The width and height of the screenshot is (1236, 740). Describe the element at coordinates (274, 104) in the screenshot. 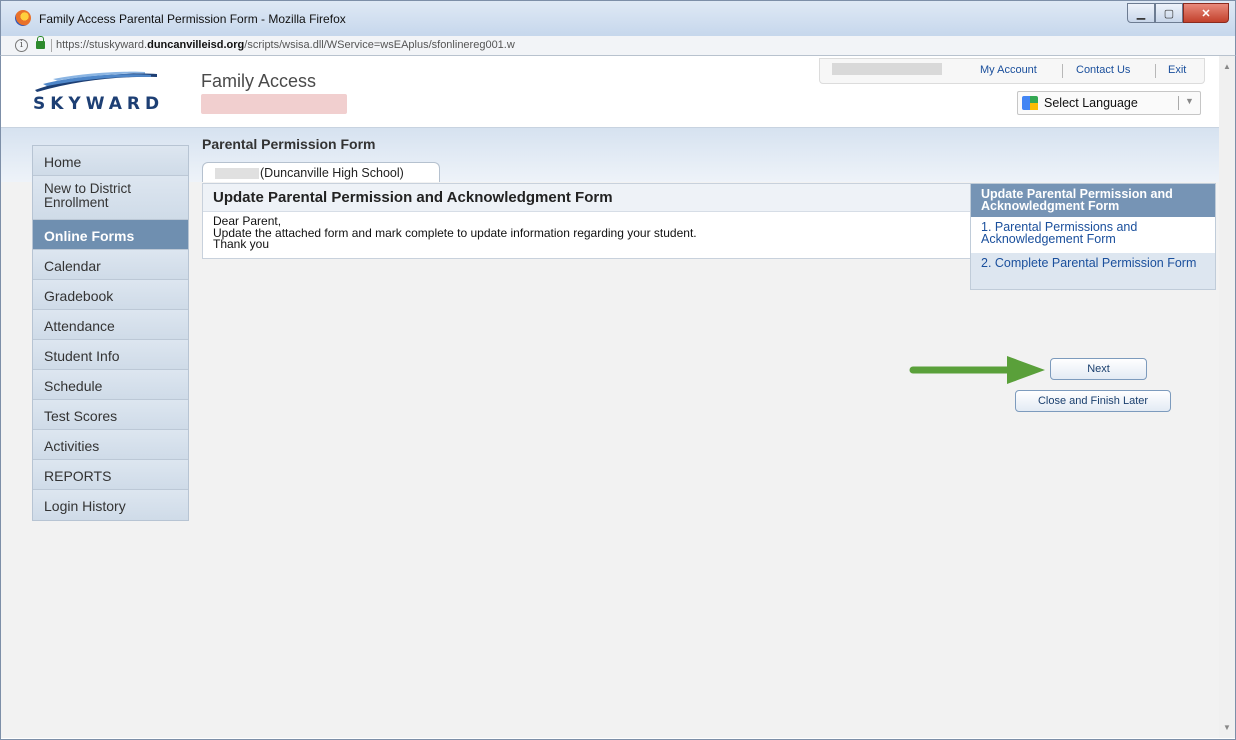

I see `redacted-student-name` at that location.